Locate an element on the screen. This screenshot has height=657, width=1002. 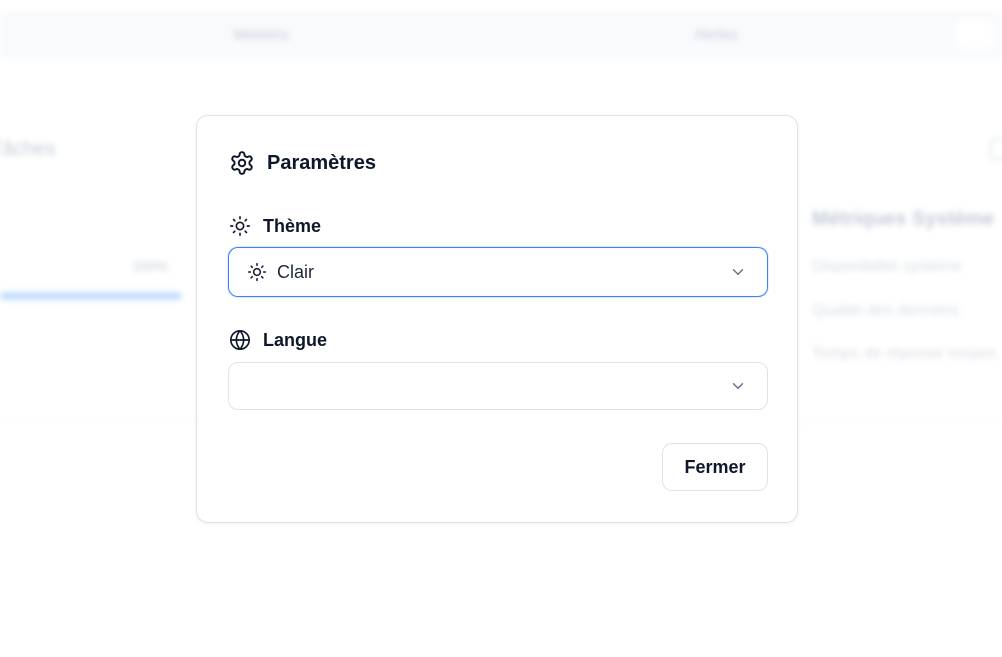
dialog-header: Paramètres is located at coordinates (302, 163).